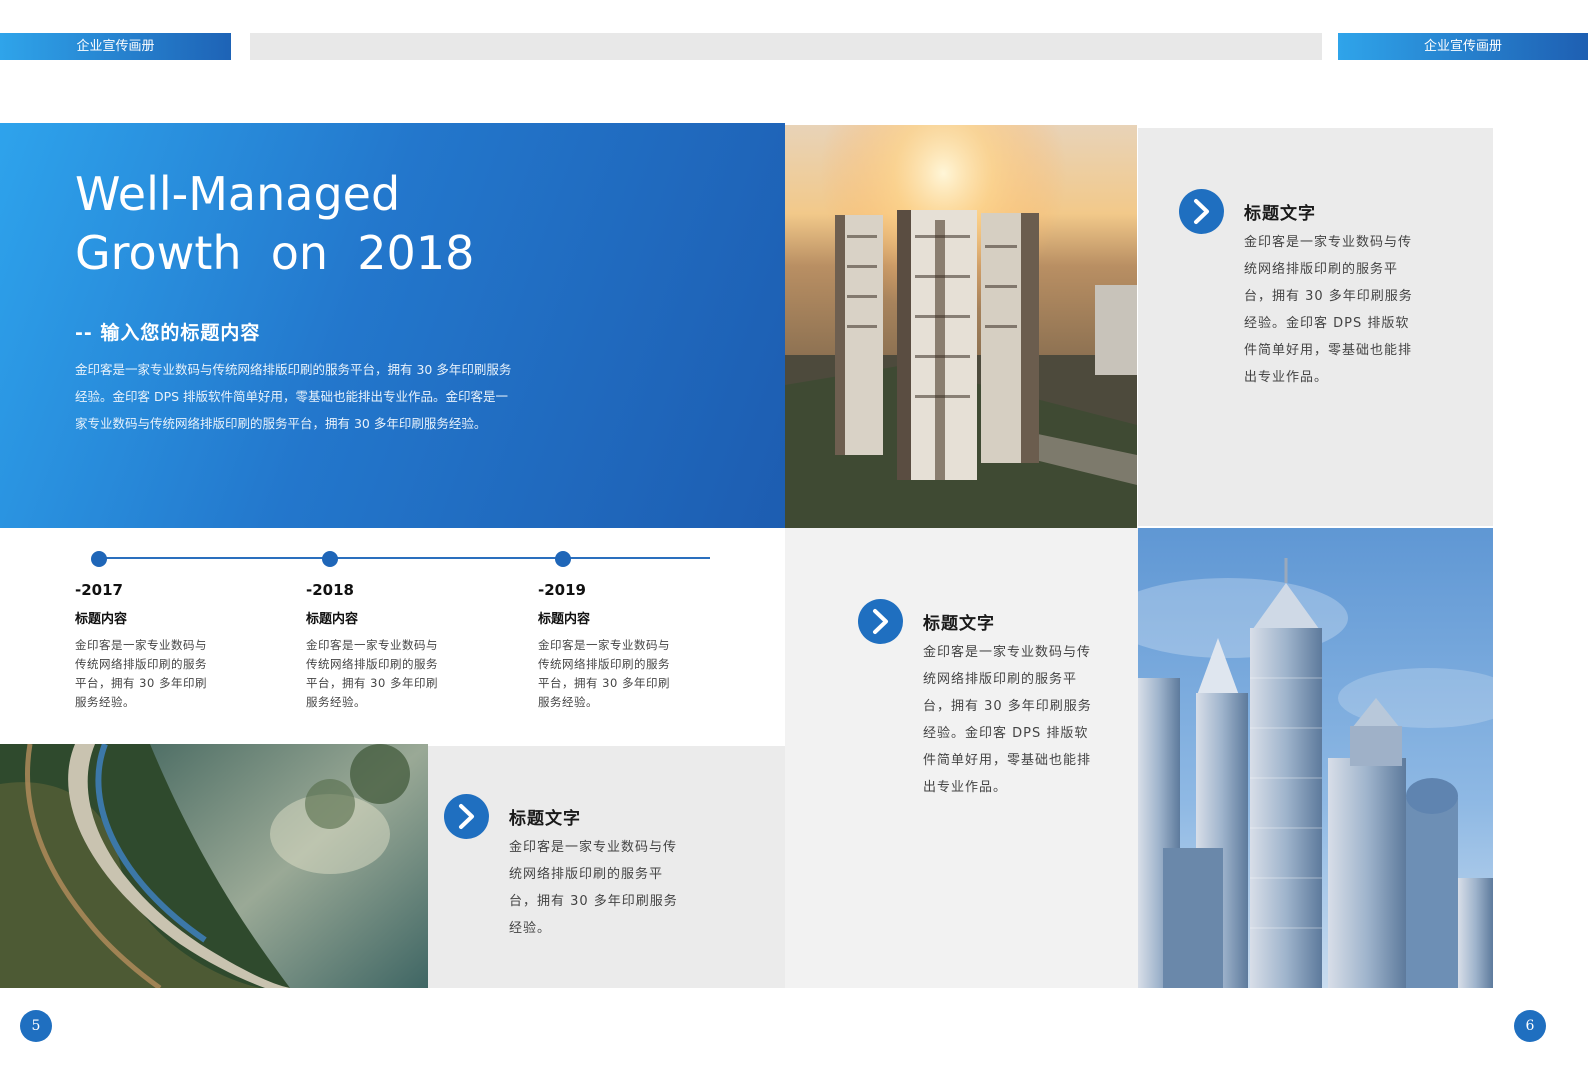  Describe the element at coordinates (214, 866) in the screenshot. I see `photo-bridge-river` at that location.